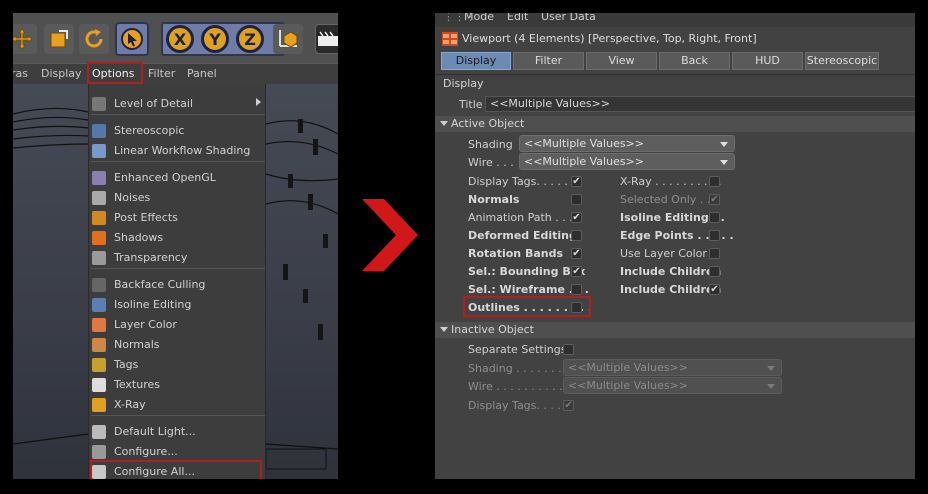 This screenshot has height=494, width=928. What do you see at coordinates (488, 123) in the screenshot?
I see `active-object-title: Active Object` at bounding box center [488, 123].